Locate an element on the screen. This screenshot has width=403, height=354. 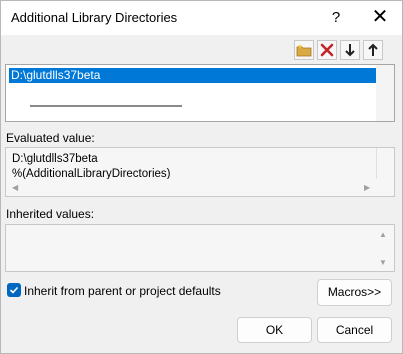
scroll-right-icon: ▶ is located at coordinates (367, 187).